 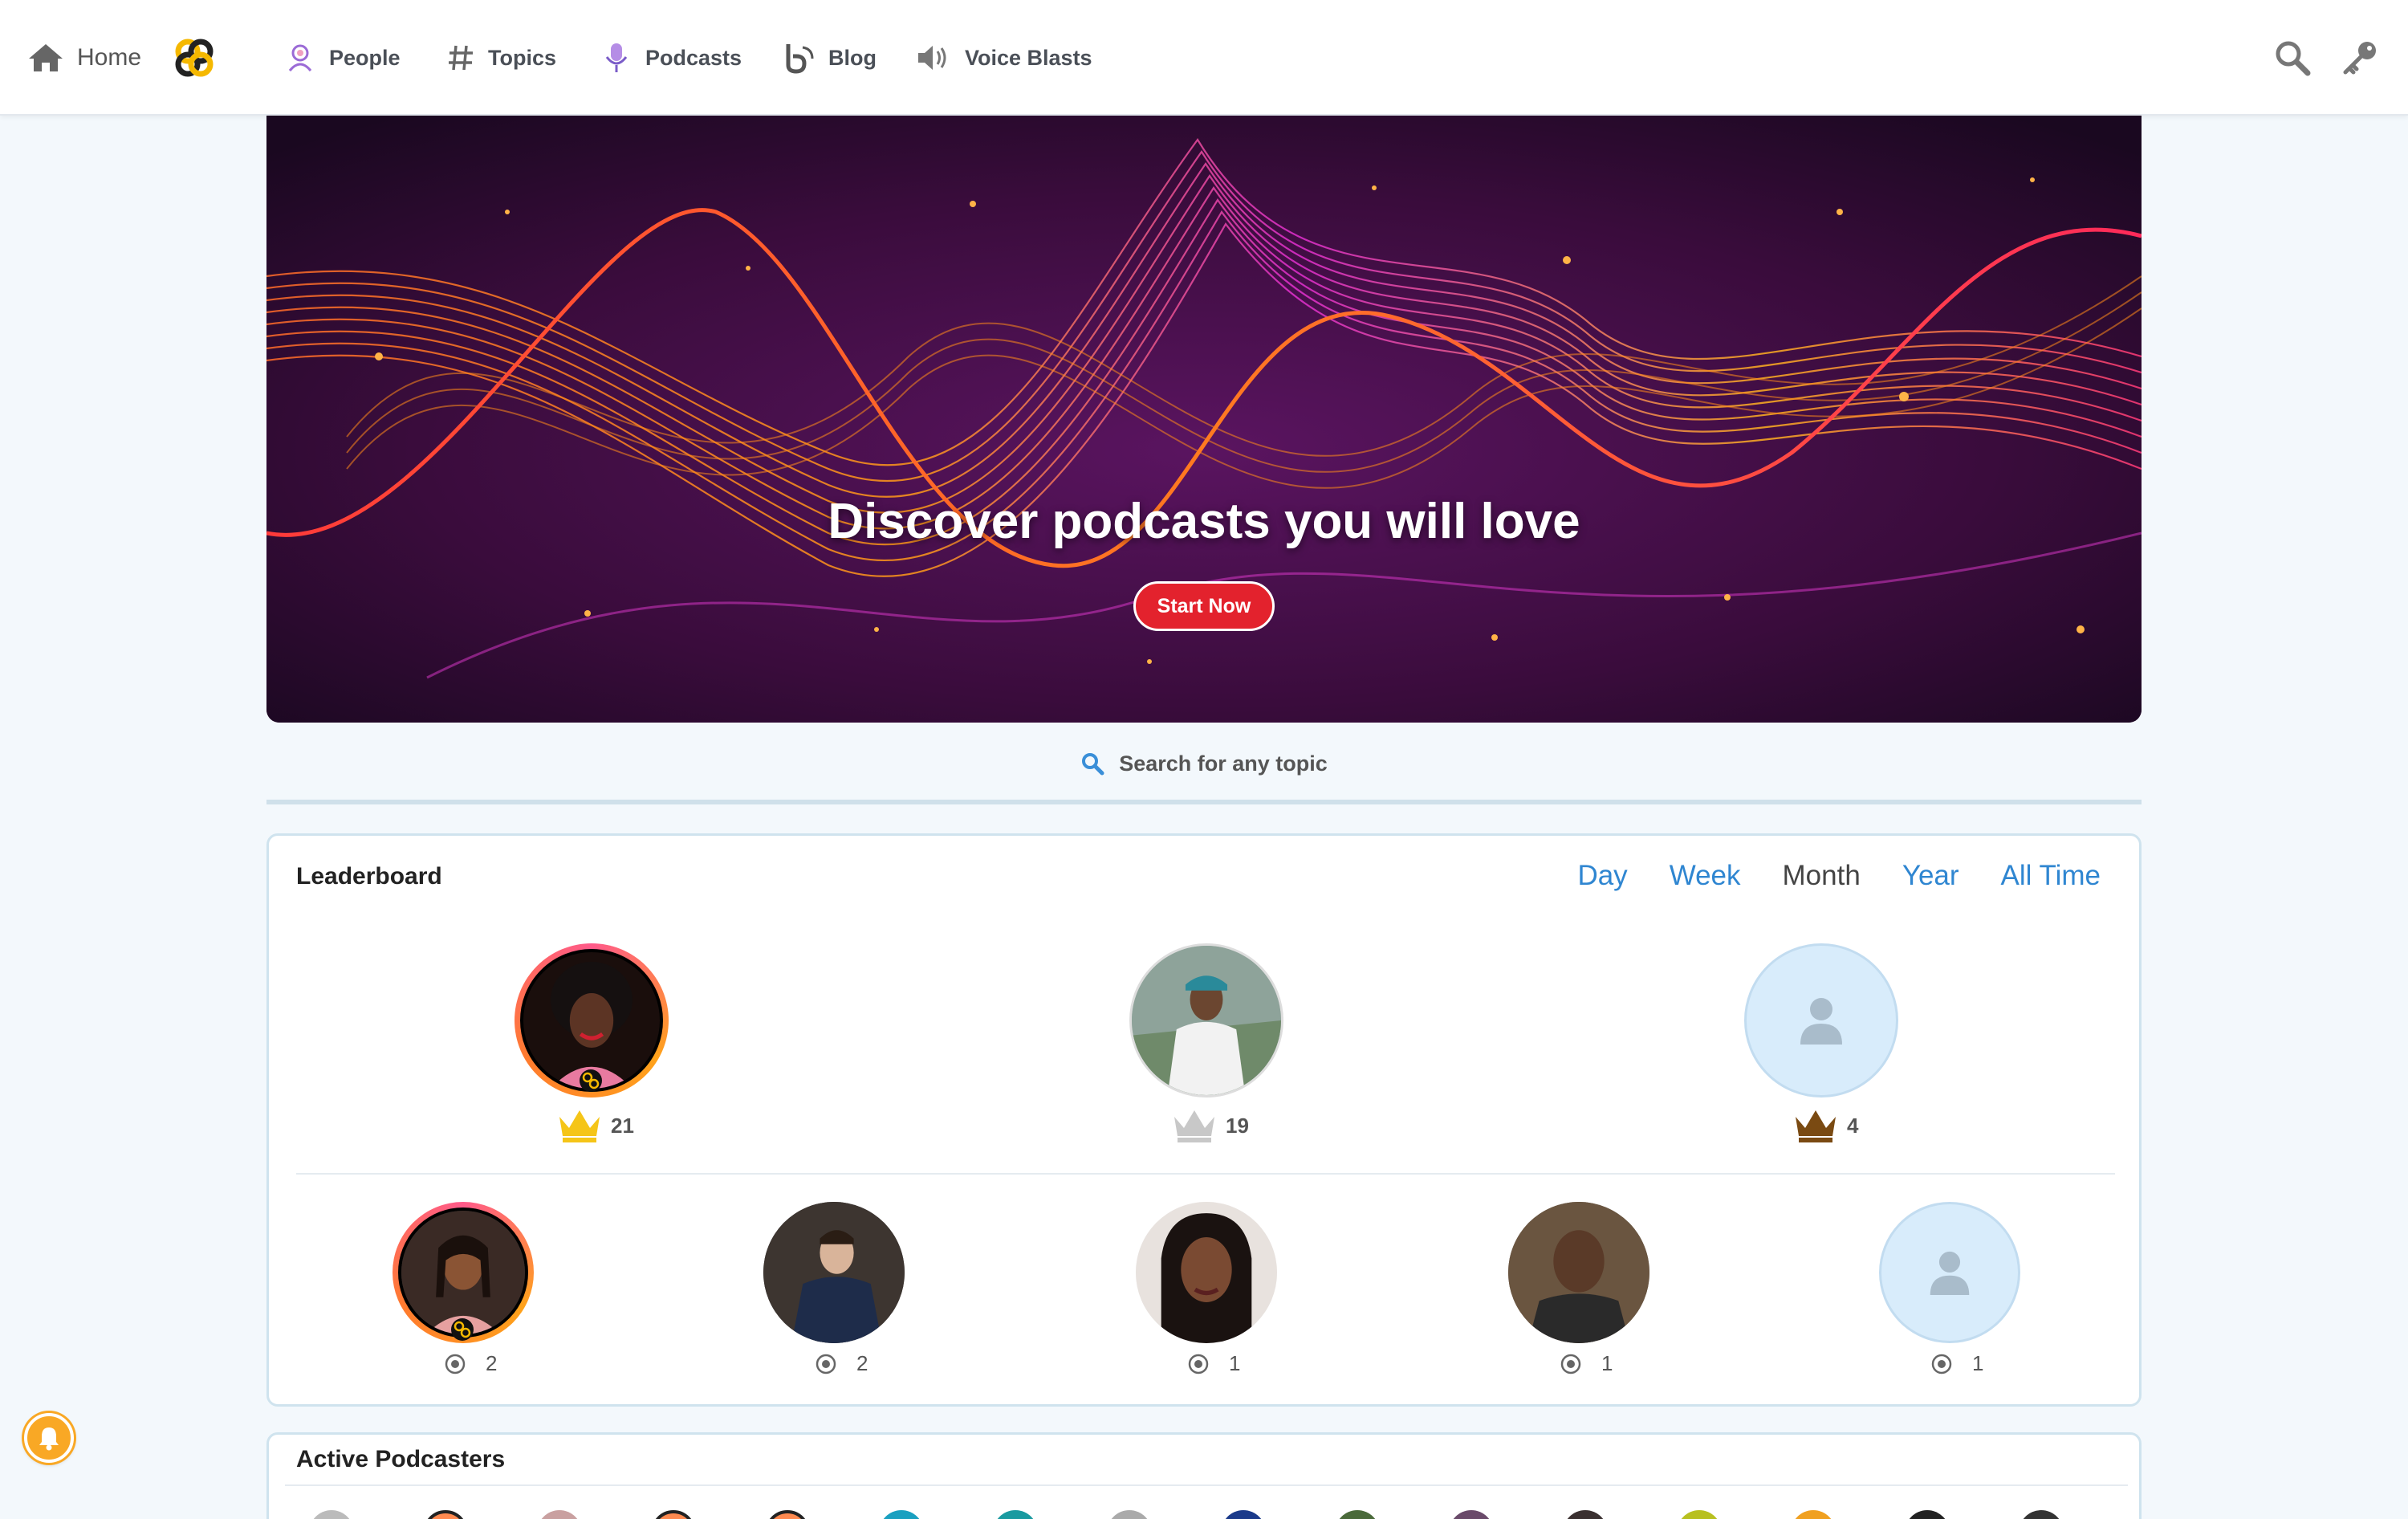 I want to click on blog-icon, so click(x=800, y=59).